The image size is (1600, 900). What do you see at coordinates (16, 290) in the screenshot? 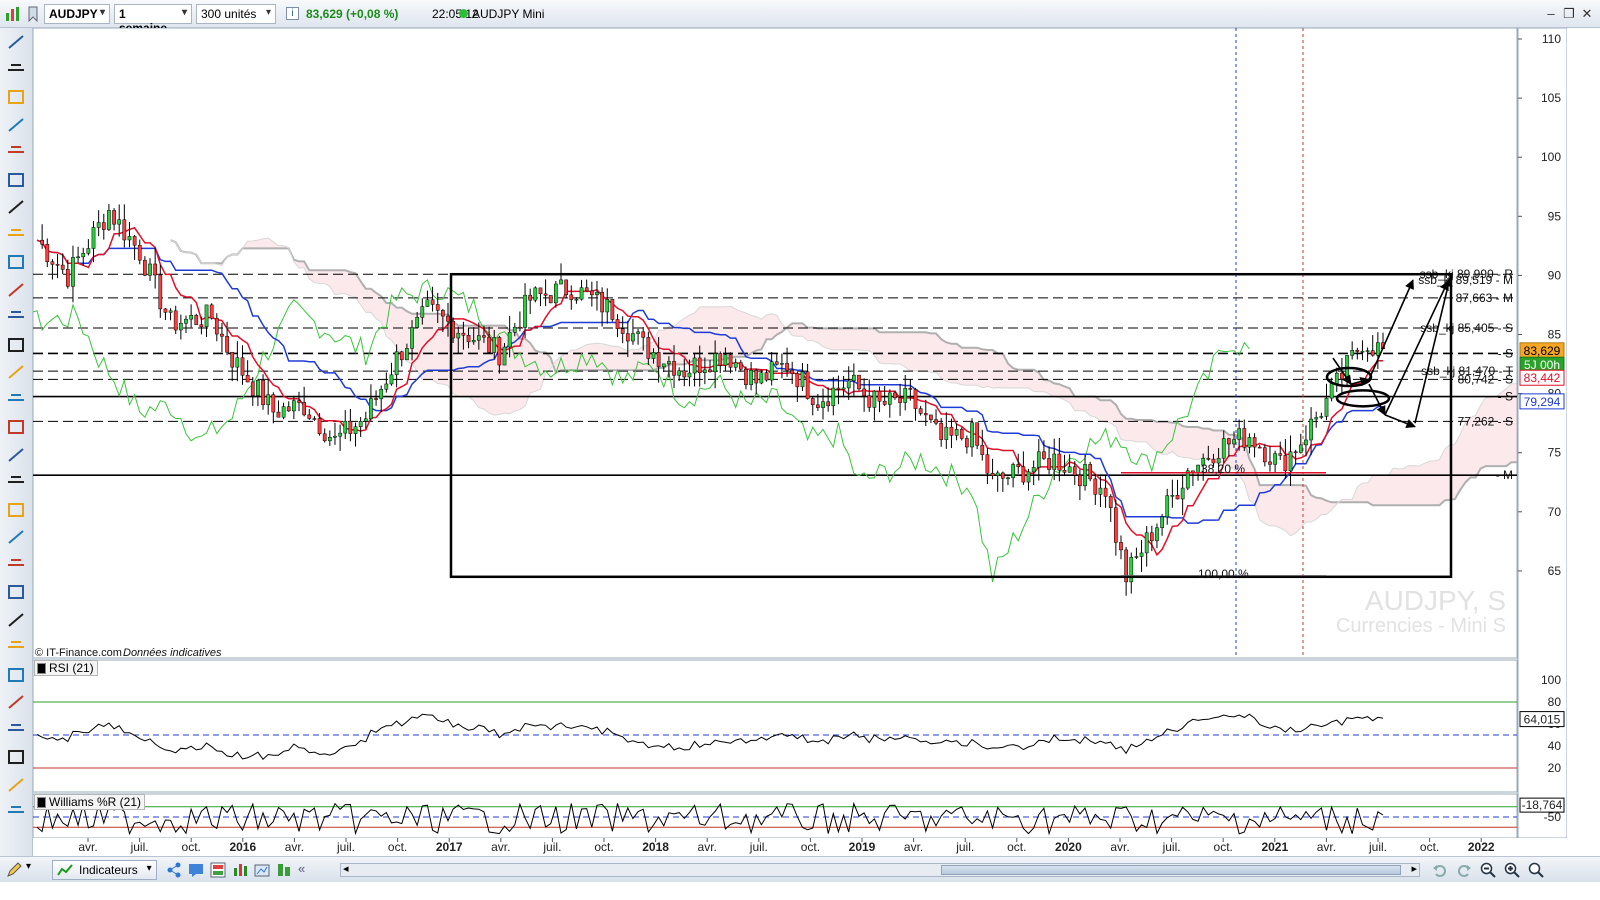
I see `rectangle-icon` at bounding box center [16, 290].